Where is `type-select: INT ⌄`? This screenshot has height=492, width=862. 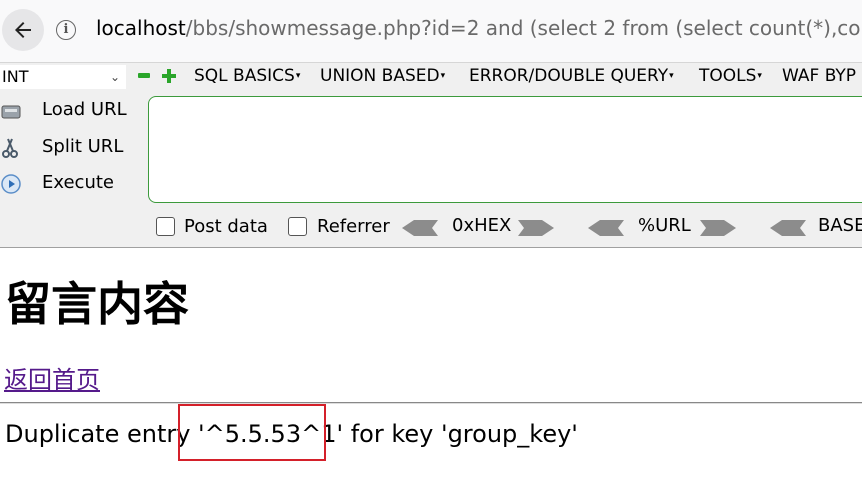 type-select: INT ⌄ is located at coordinates (63, 77).